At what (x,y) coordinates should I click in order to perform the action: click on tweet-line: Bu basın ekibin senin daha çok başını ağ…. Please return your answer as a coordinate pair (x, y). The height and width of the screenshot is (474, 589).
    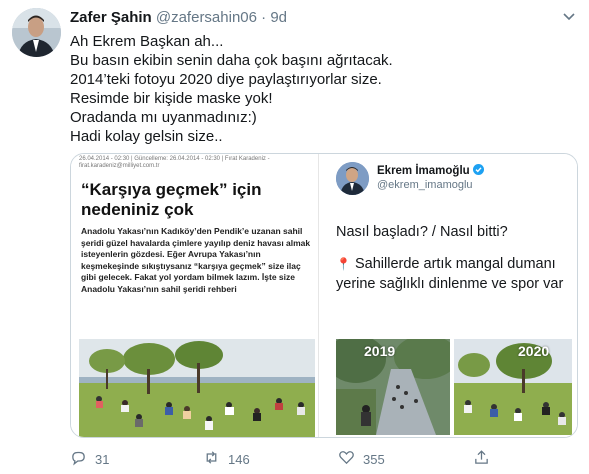
    Looking at the image, I should click on (231, 60).